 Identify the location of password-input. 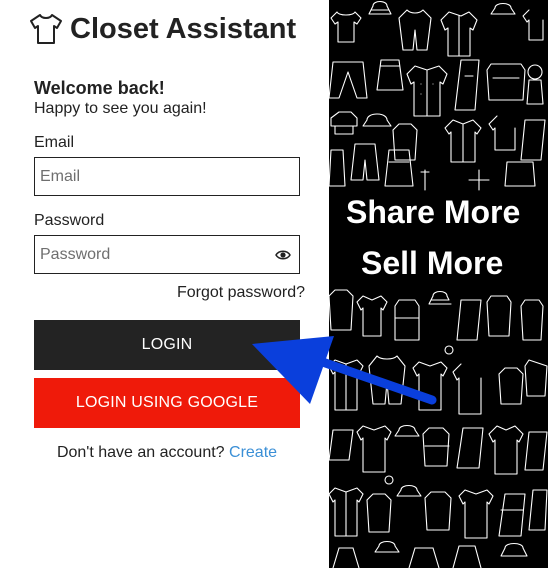
(167, 254).